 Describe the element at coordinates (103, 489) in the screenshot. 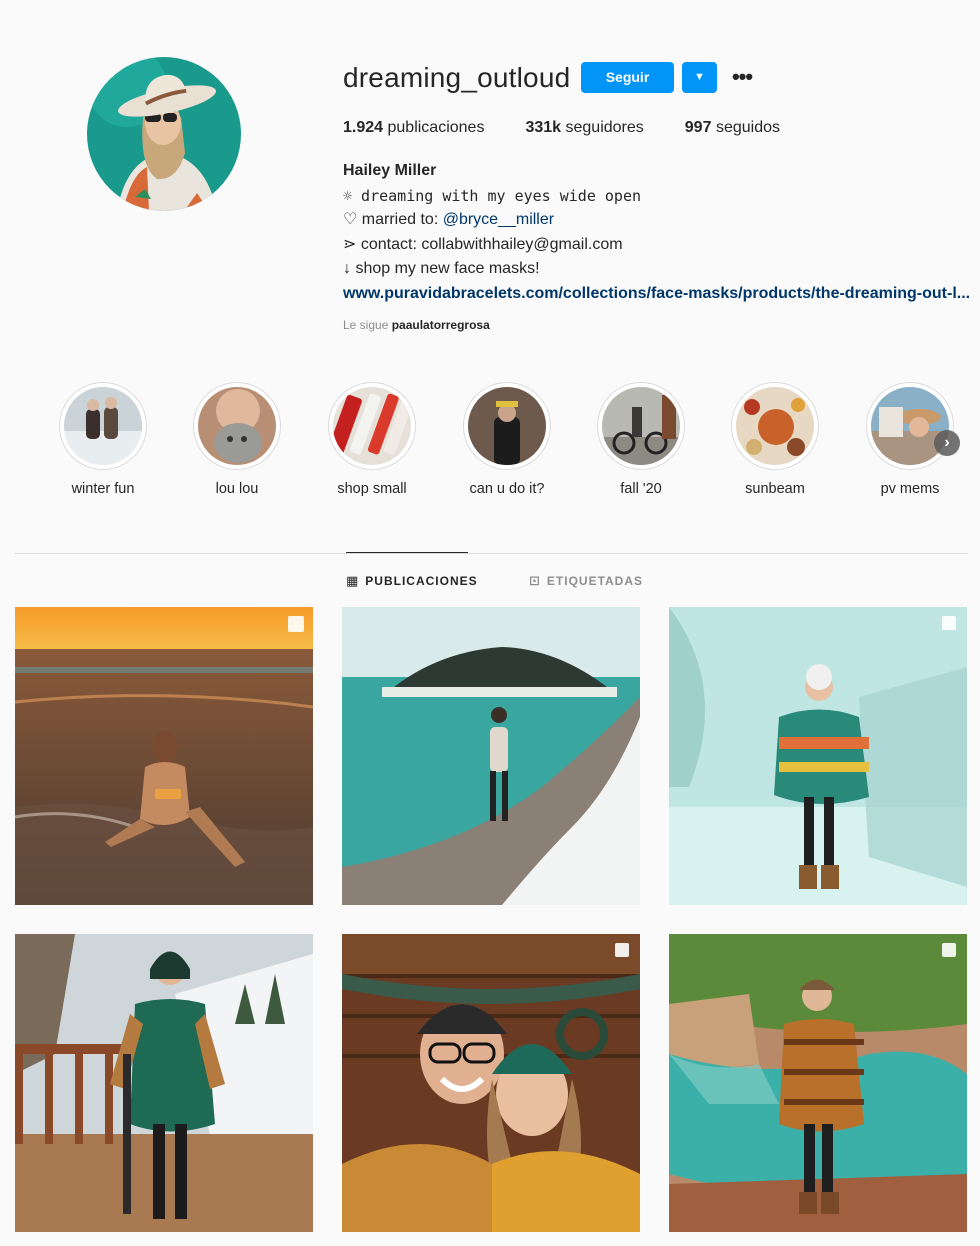

I see `highlight-label: winter fun` at that location.